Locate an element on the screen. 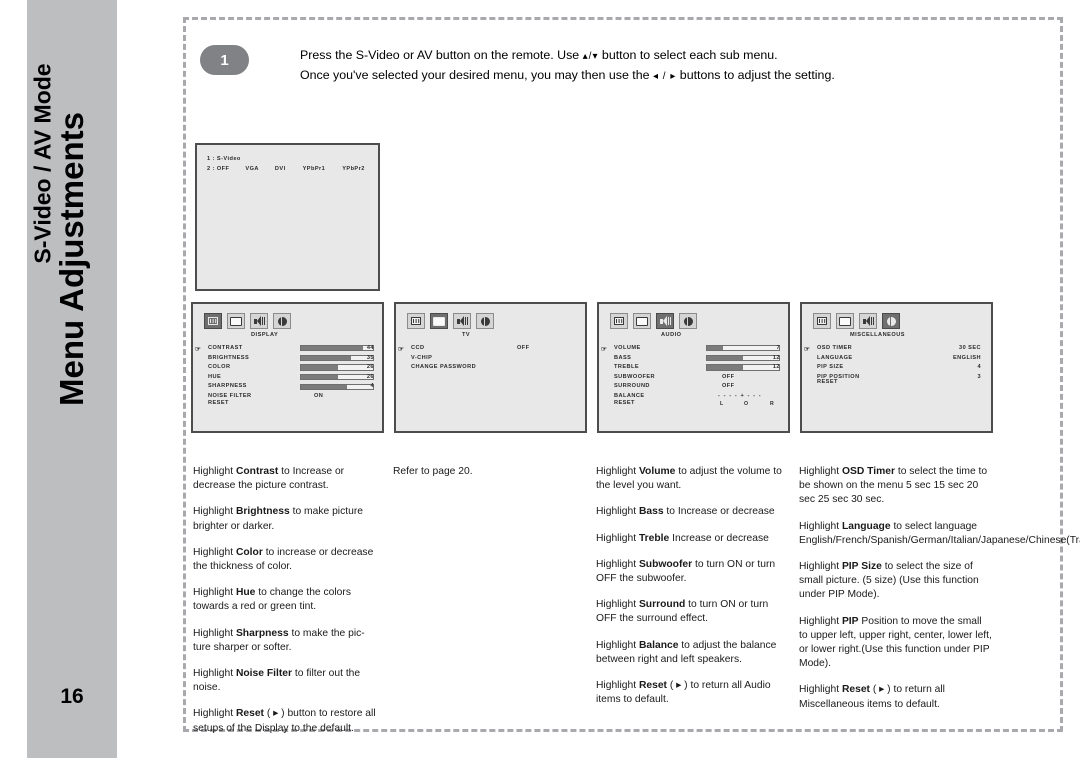 This screenshot has width=1080, height=758. paragraph-term: Balance is located at coordinates (658, 645).